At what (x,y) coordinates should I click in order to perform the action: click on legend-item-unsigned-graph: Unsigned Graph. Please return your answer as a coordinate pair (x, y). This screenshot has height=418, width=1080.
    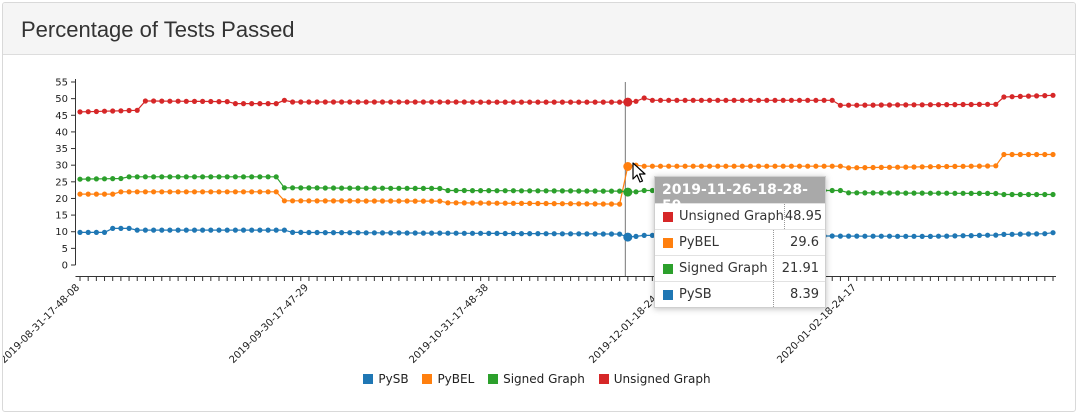
    Looking at the image, I should click on (654, 379).